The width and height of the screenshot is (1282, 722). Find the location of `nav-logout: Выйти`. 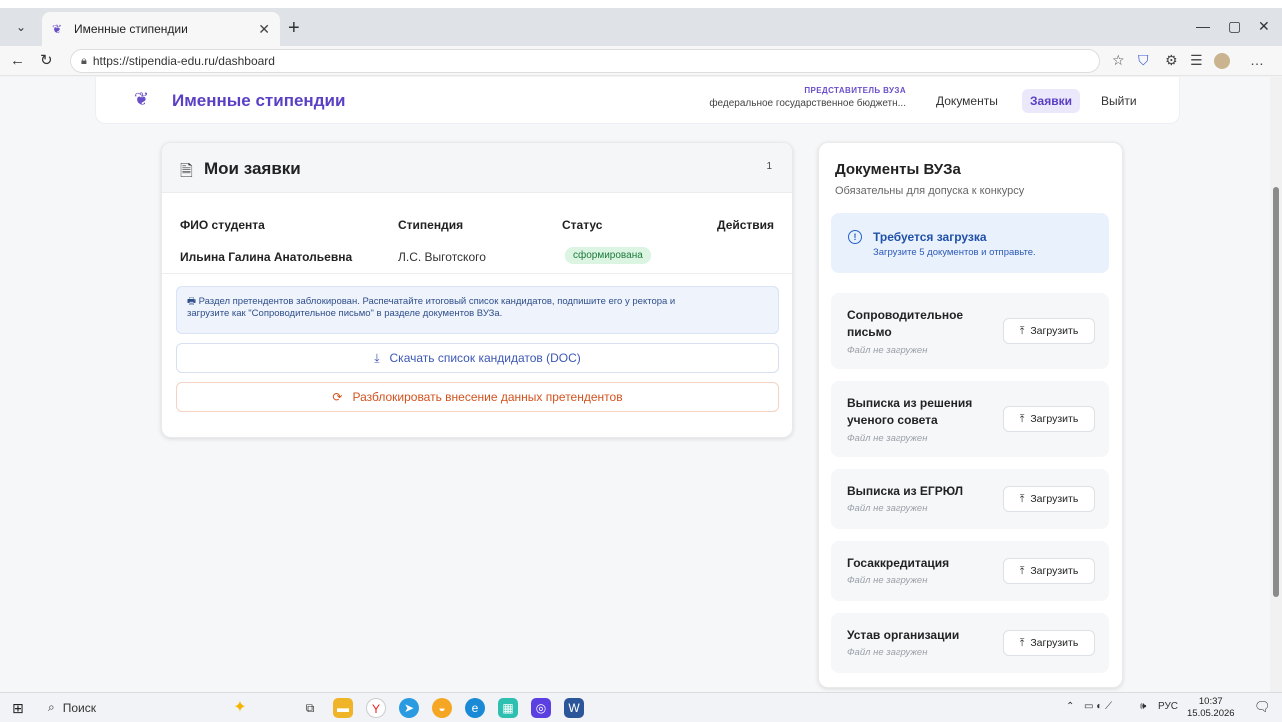

nav-logout: Выйти is located at coordinates (1119, 101).